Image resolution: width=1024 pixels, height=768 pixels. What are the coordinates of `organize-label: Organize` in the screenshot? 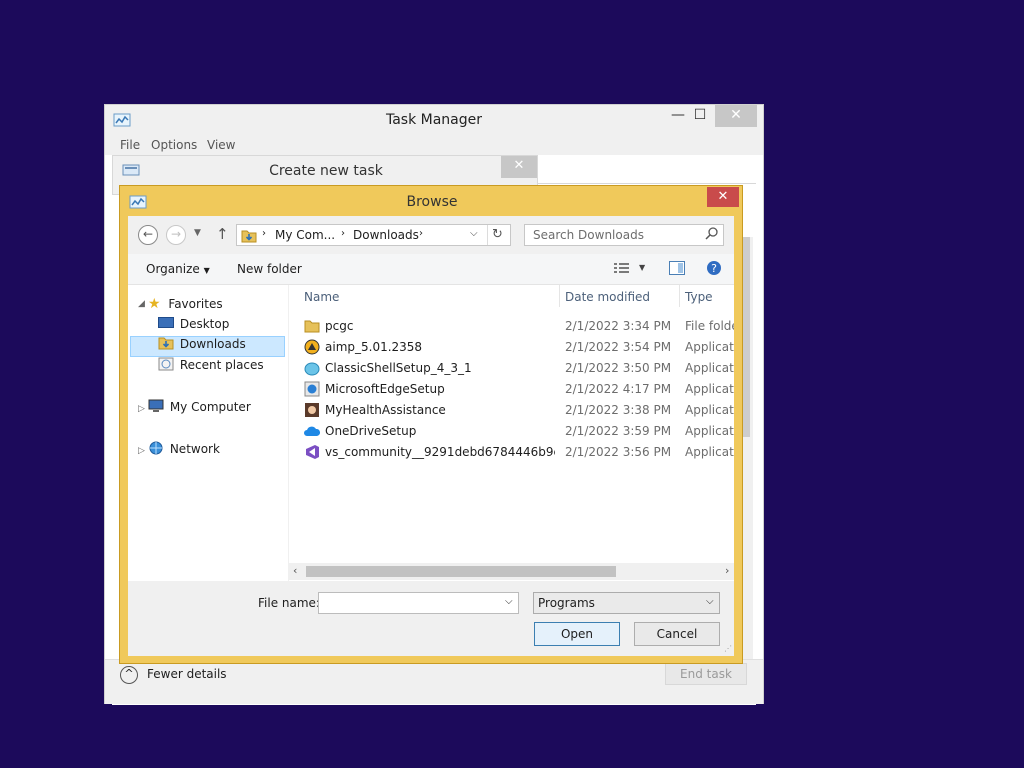 It's located at (173, 269).